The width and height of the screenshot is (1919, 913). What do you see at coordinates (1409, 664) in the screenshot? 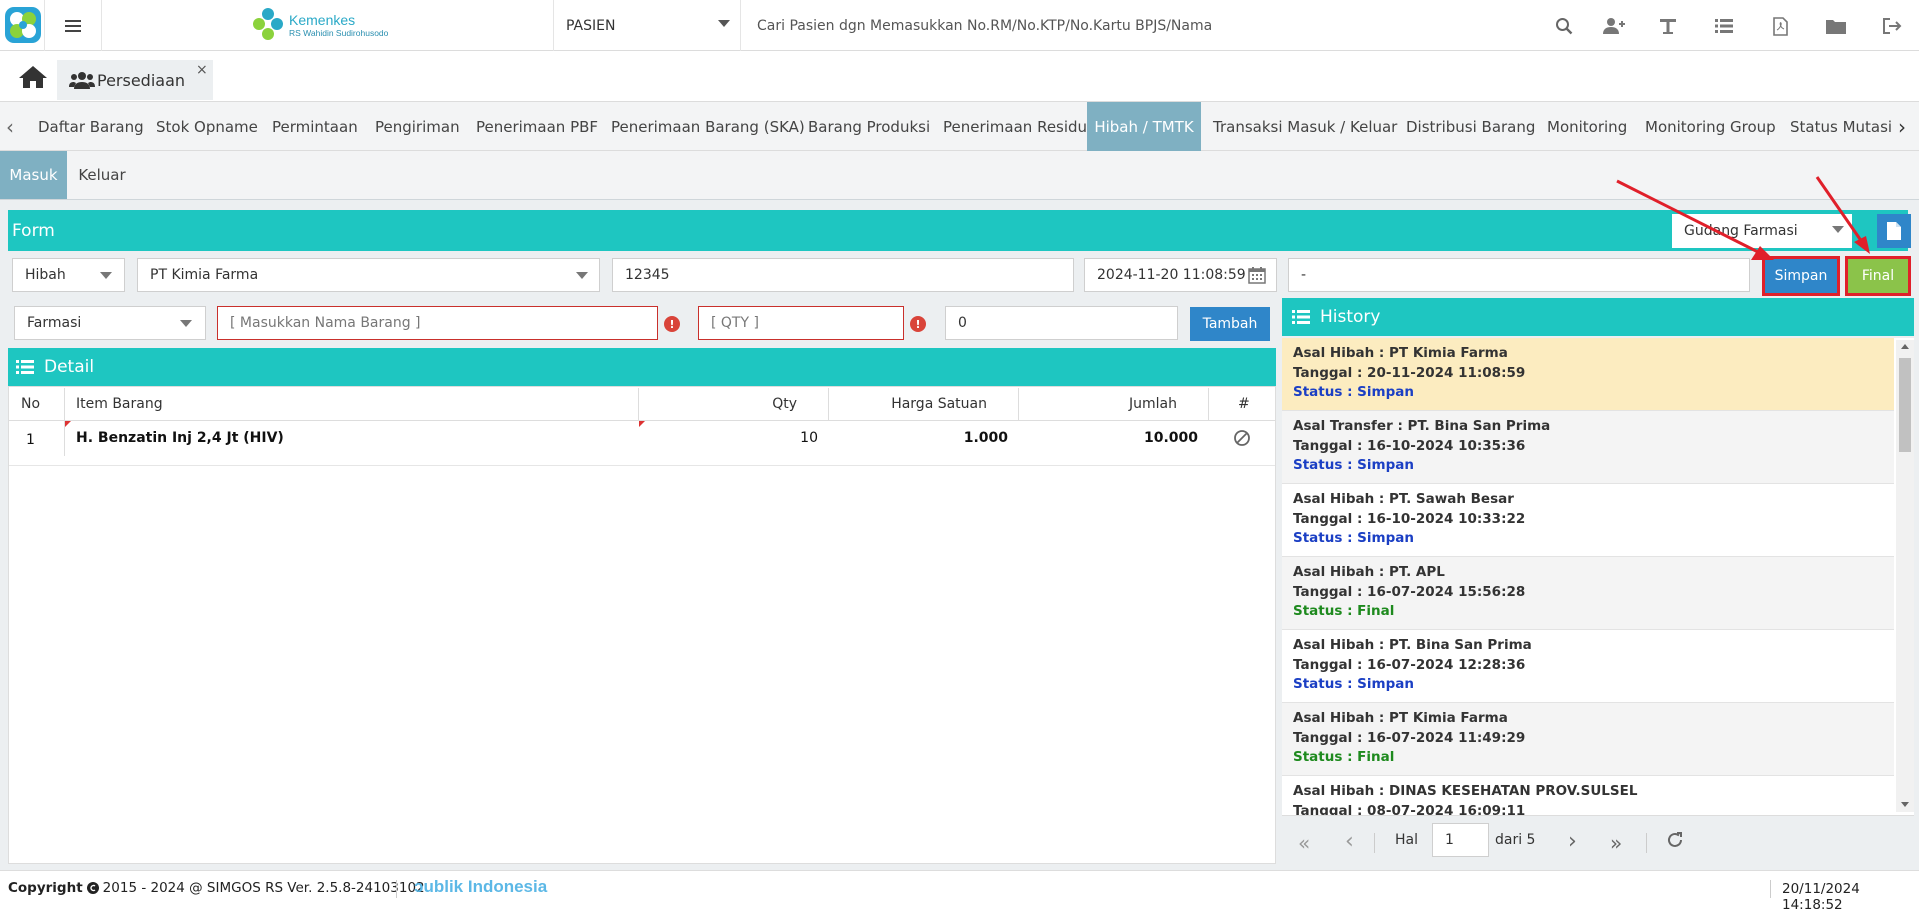
I see `history-date: Tanggal : 16-07-2024 12:28:36` at bounding box center [1409, 664].